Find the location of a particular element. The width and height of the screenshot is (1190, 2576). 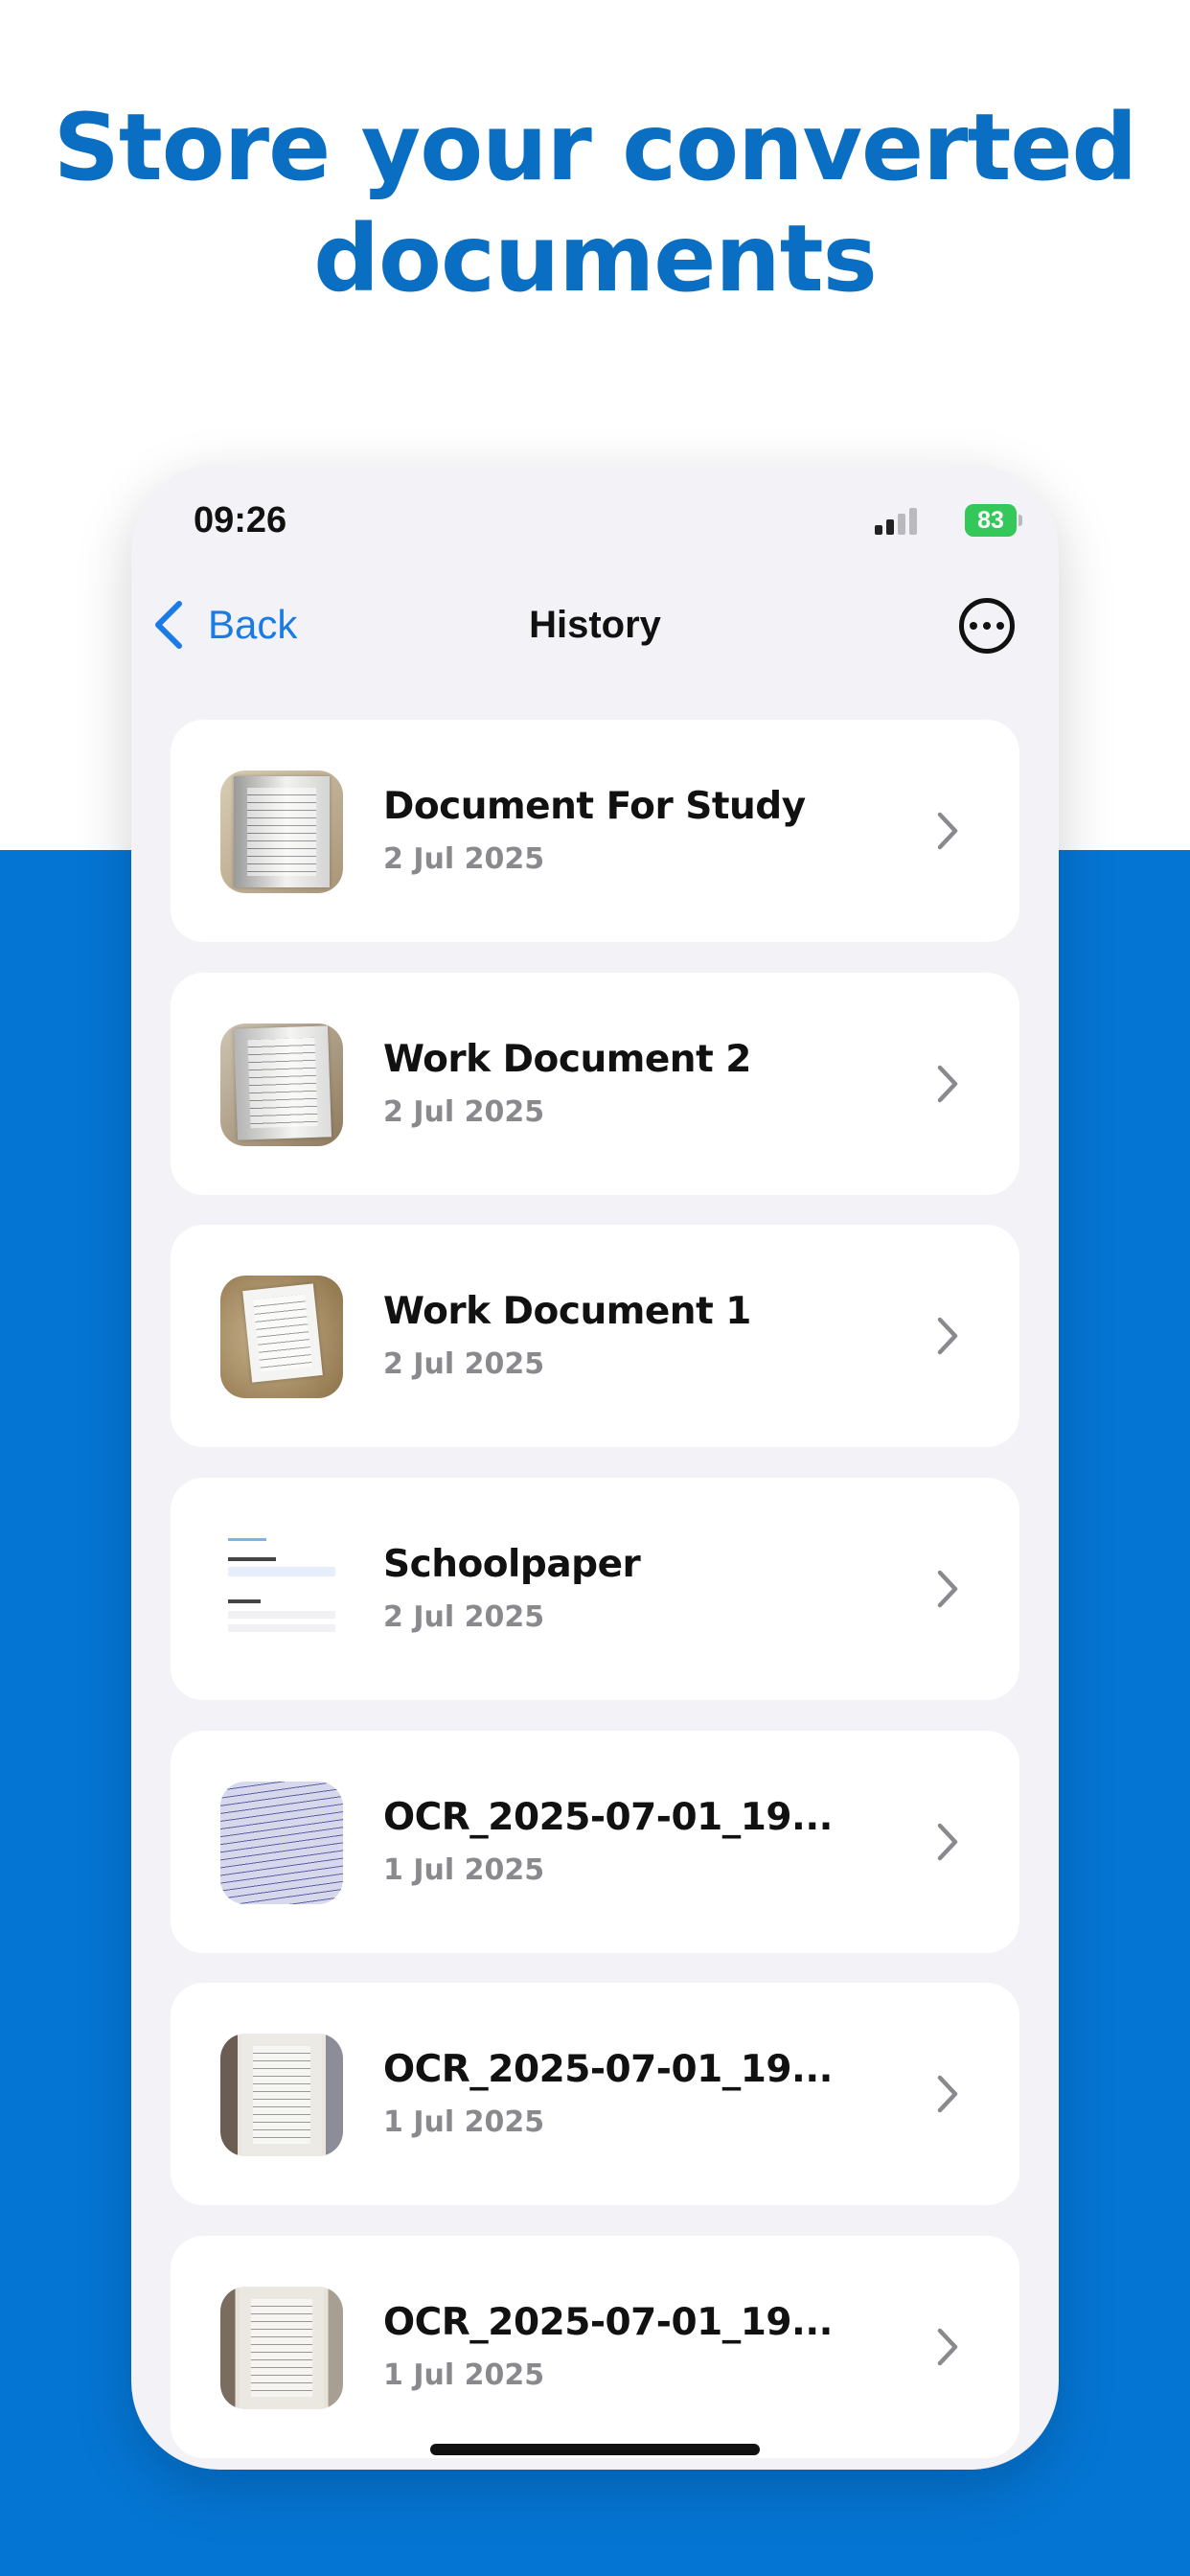

headline-line-1: Store your converted is located at coordinates (595, 147).